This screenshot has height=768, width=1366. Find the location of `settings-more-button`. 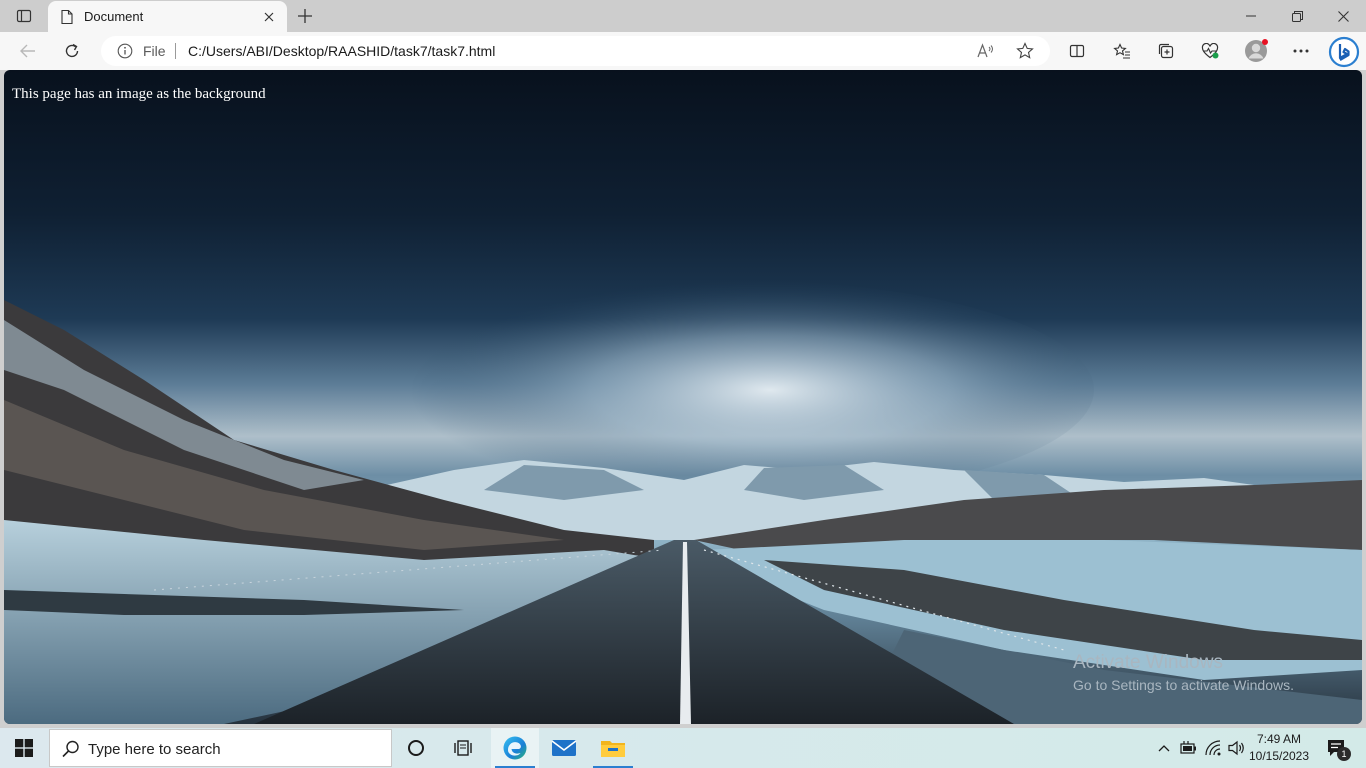

settings-more-button is located at coordinates (1301, 51).